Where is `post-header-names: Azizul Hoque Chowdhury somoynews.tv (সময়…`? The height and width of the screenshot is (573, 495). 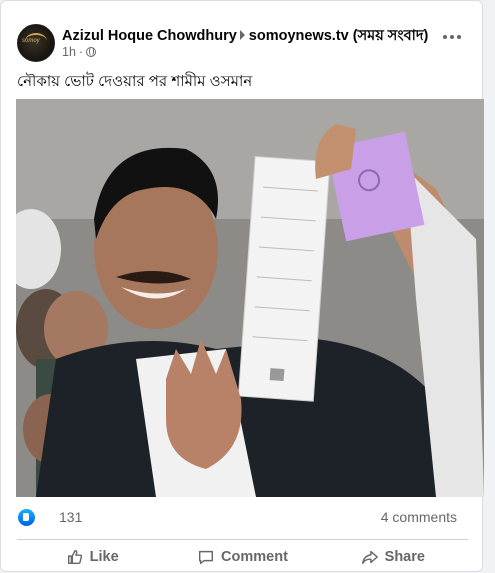
post-header-names: Azizul Hoque Chowdhury somoynews.tv (সময়… is located at coordinates (245, 37).